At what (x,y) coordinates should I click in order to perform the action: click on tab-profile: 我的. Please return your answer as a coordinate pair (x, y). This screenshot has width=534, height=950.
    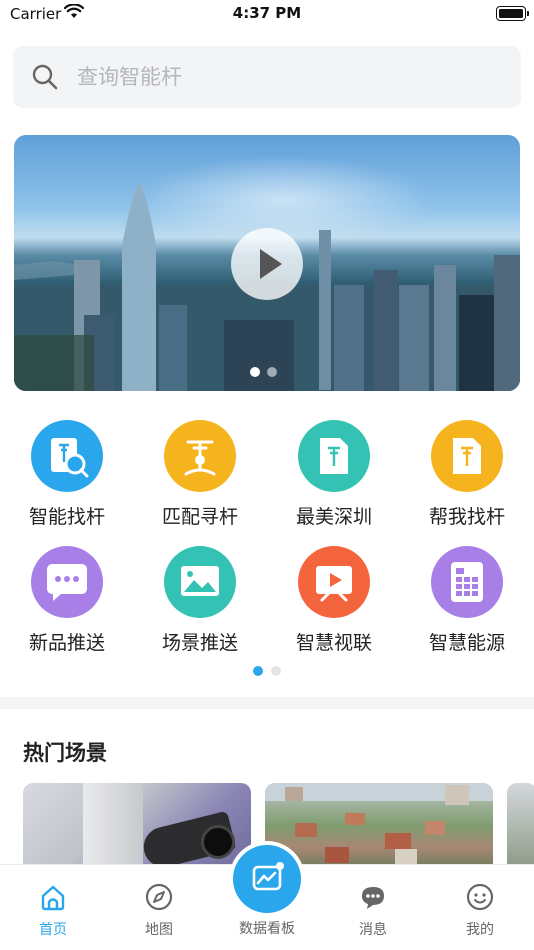
    Looking at the image, I should click on (480, 907).